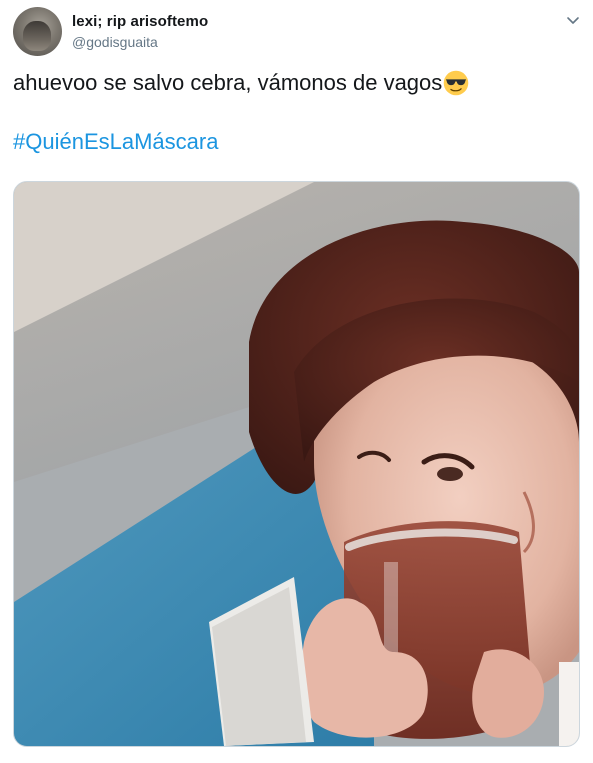  What do you see at coordinates (115, 42) in the screenshot?
I see `user-handle: @godisguaita` at bounding box center [115, 42].